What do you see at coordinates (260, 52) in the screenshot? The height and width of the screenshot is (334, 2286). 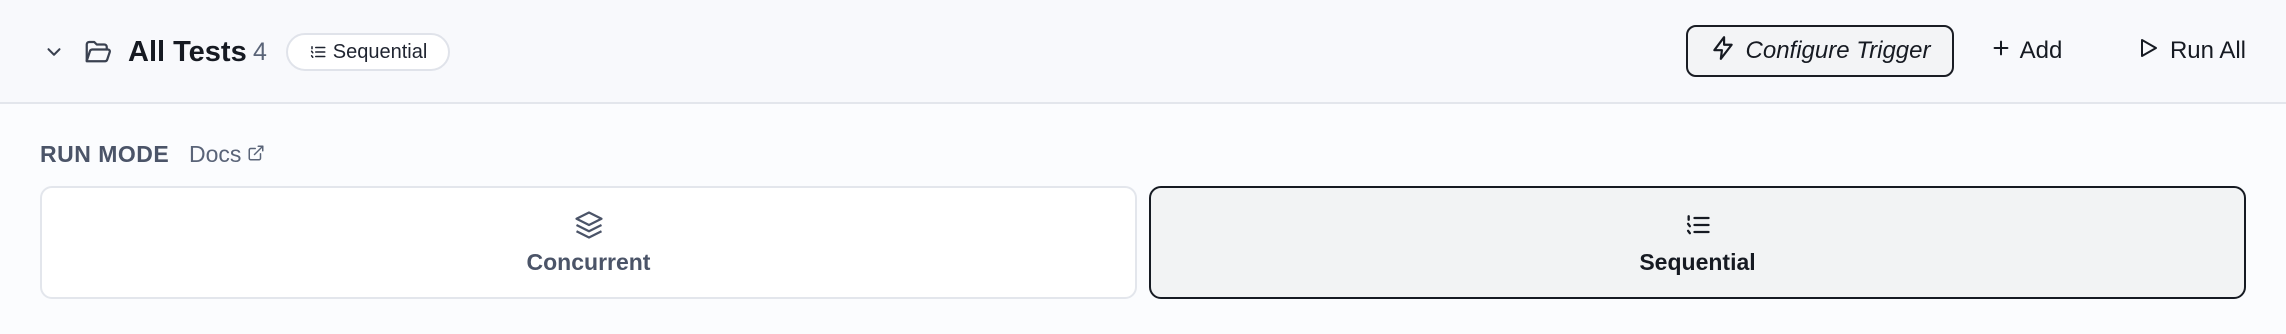 I see `test-count: 4` at bounding box center [260, 52].